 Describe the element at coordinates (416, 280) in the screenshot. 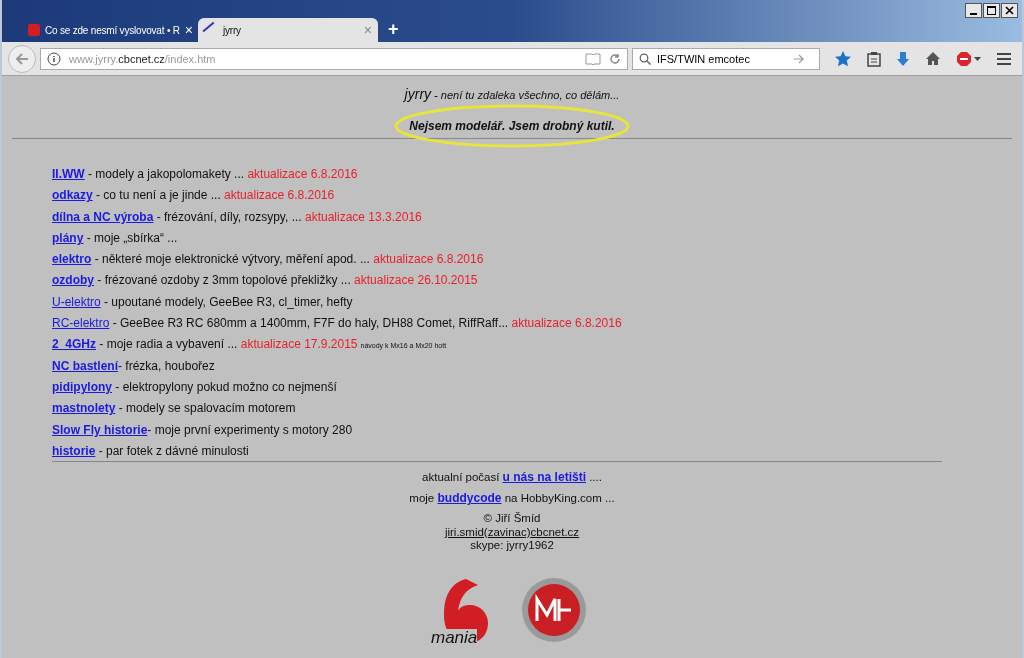

I see `update-date: aktualizace 26.10.2015` at that location.